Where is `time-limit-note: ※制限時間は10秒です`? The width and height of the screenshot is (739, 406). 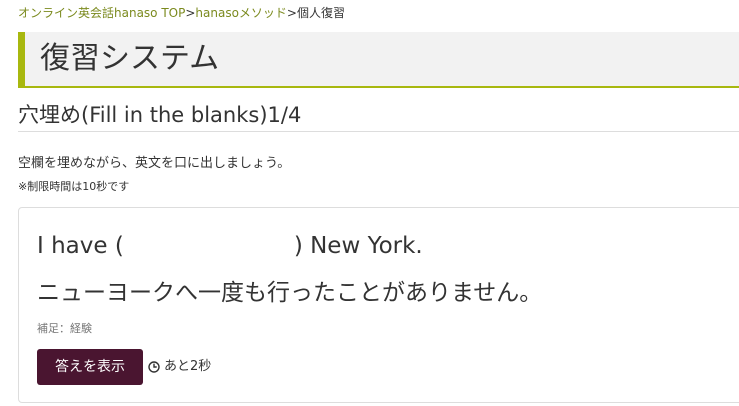 time-limit-note: ※制限時間は10秒です is located at coordinates (74, 186).